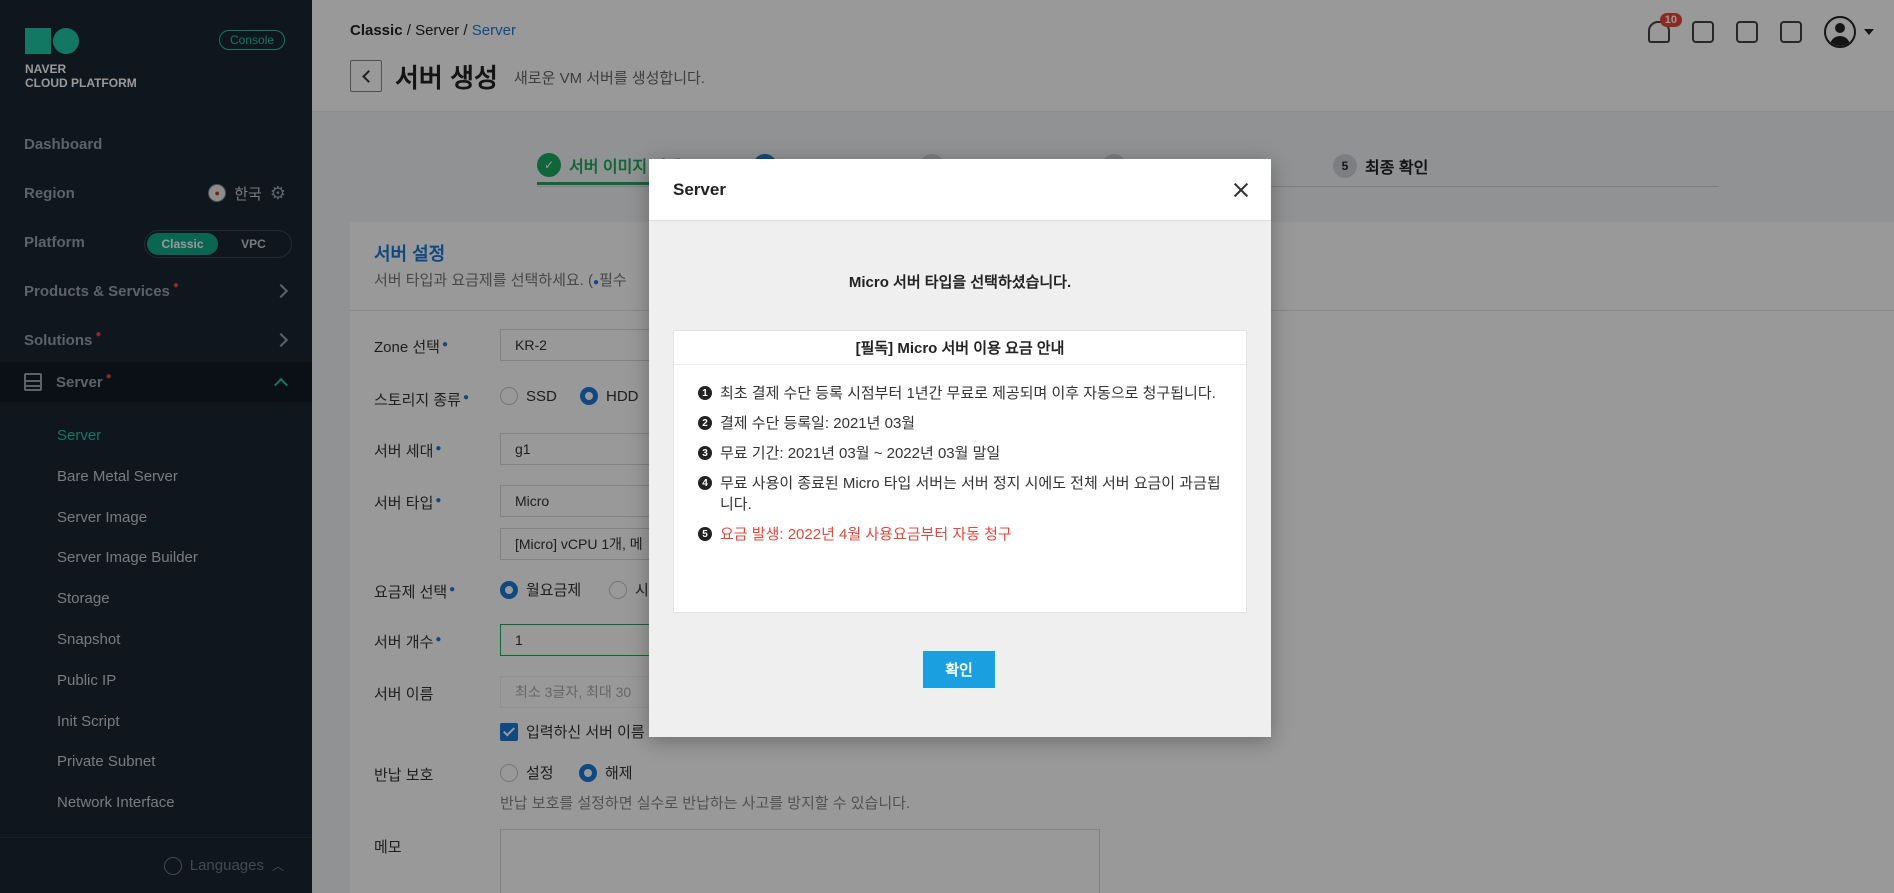  I want to click on modal-message: Micro 서버 타입을 선택하셨습니다., so click(960, 282).